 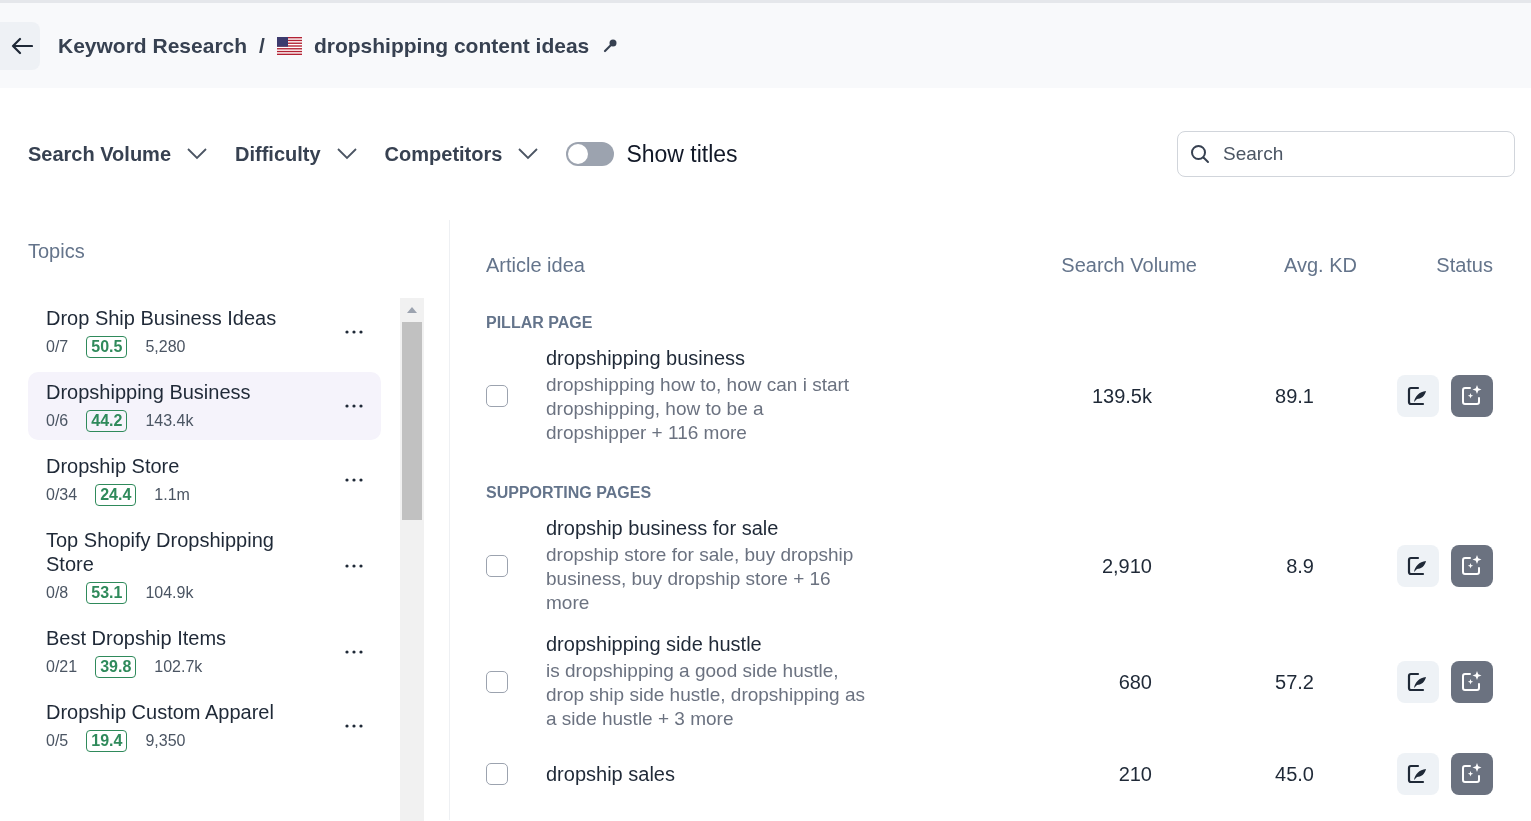 What do you see at coordinates (172, 495) in the screenshot?
I see `topic-volume: 1.1m` at bounding box center [172, 495].